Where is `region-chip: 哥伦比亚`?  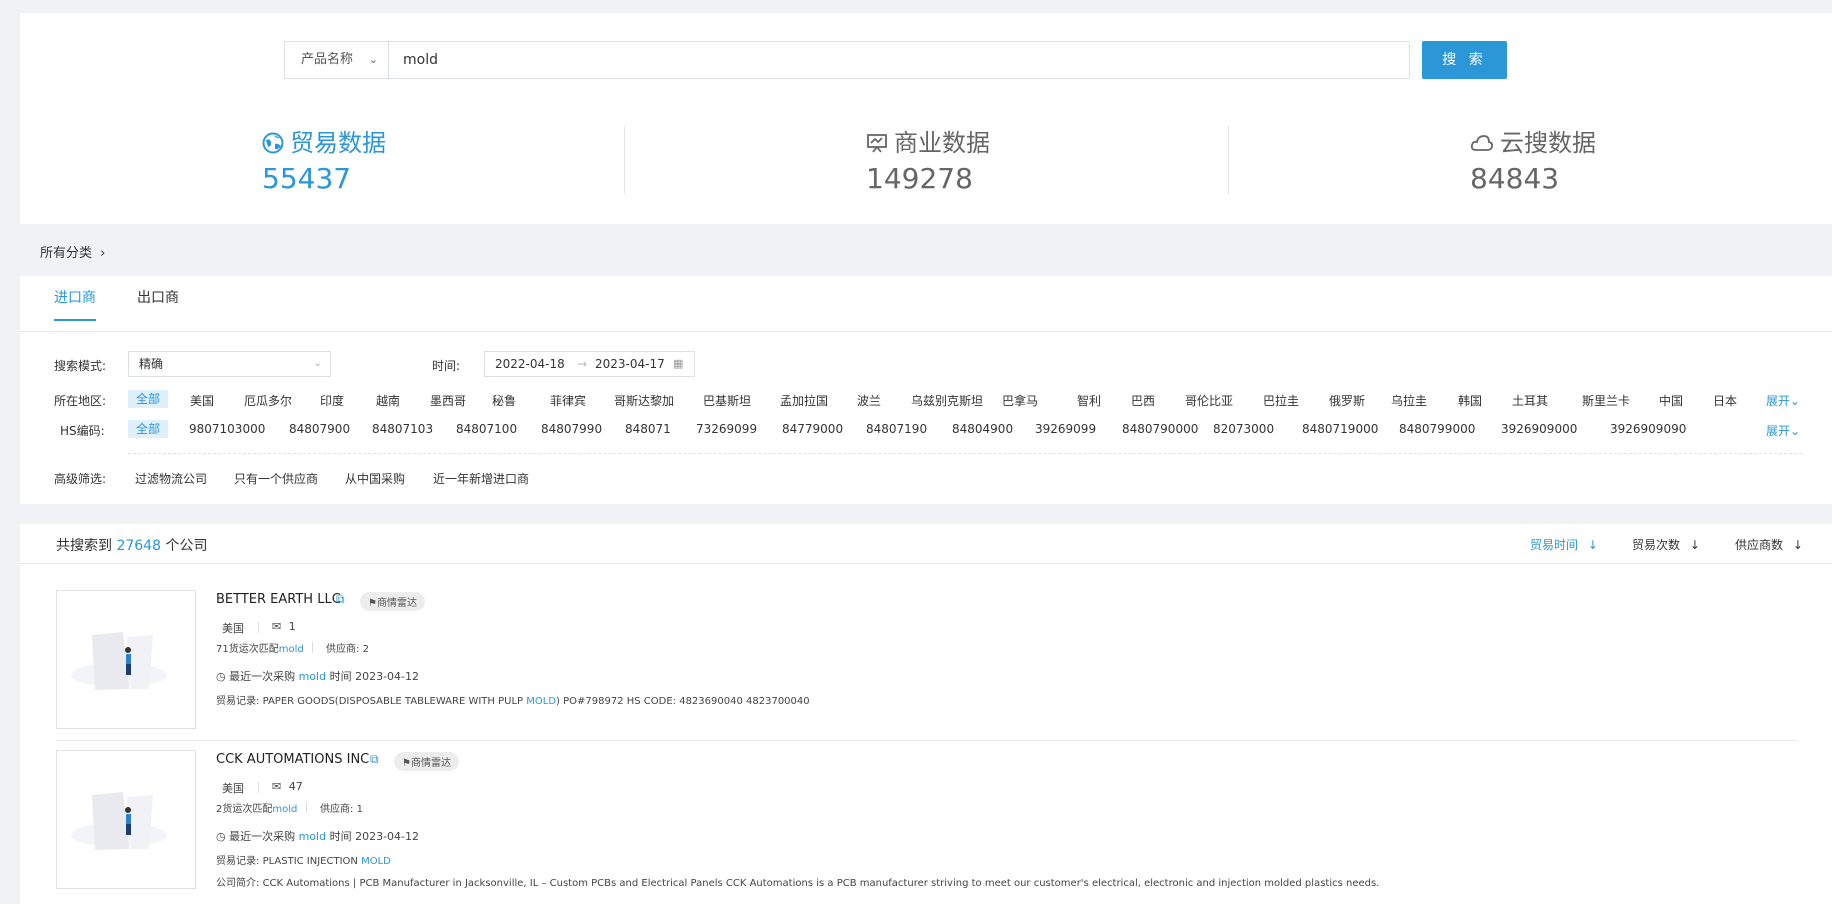
region-chip: 哥伦比亚 is located at coordinates (1209, 400).